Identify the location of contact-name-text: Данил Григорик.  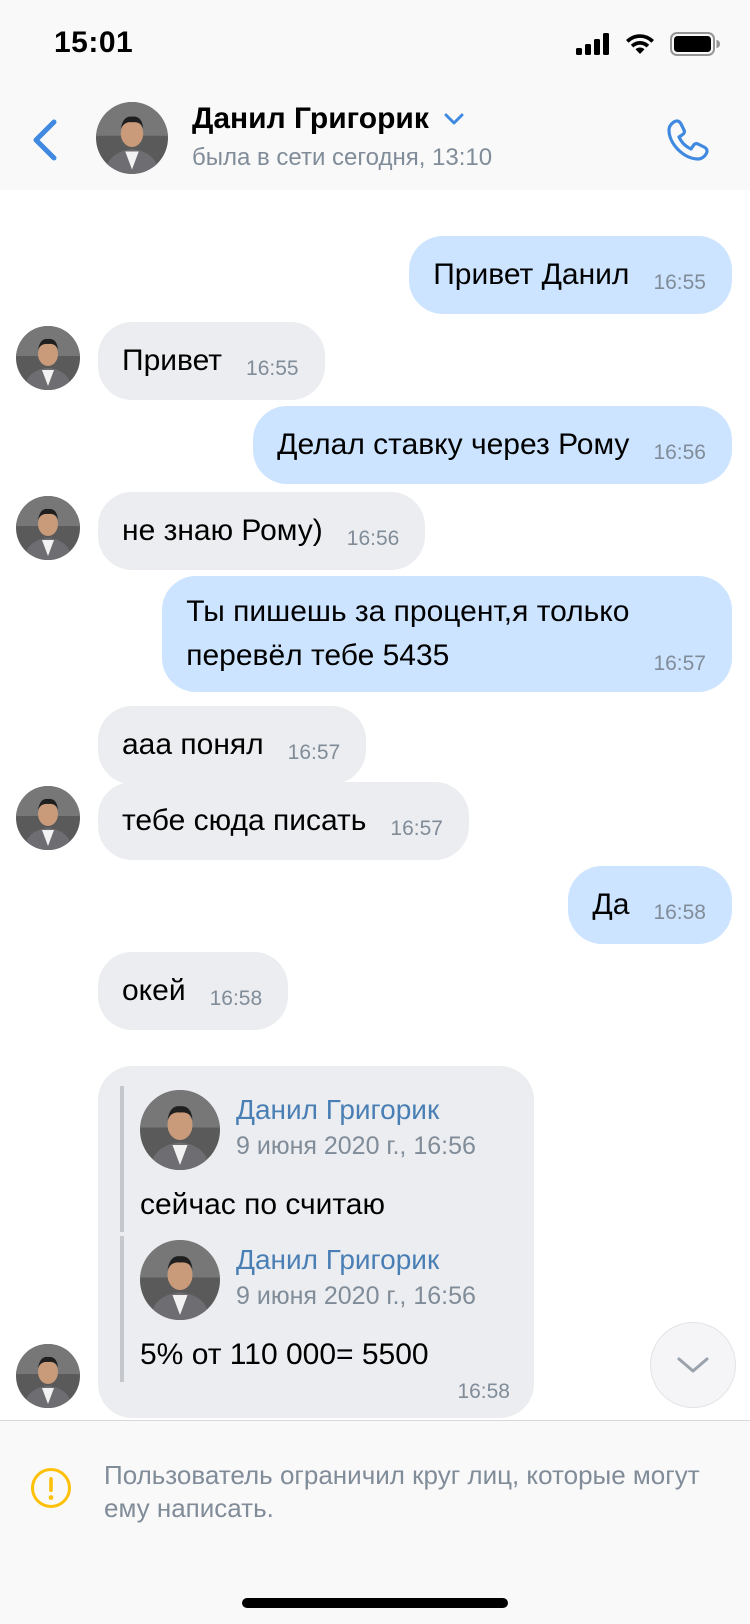
(310, 118).